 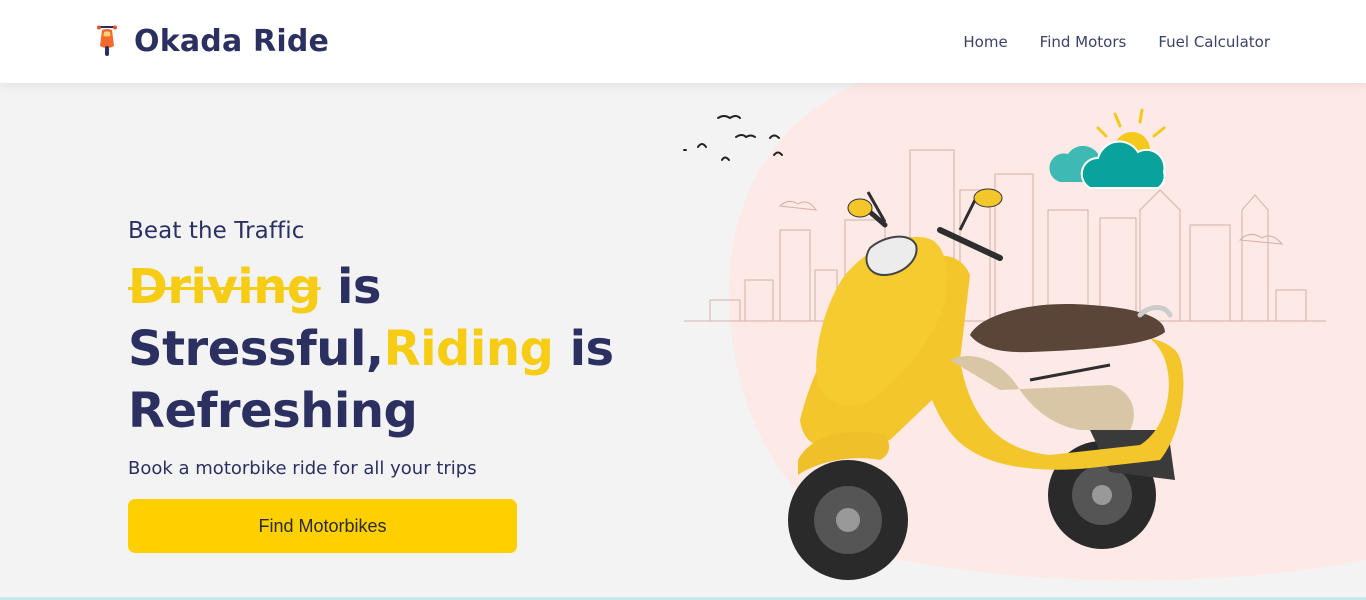 I want to click on find-motorbikes-button: Find Motorbikes, so click(x=322, y=526).